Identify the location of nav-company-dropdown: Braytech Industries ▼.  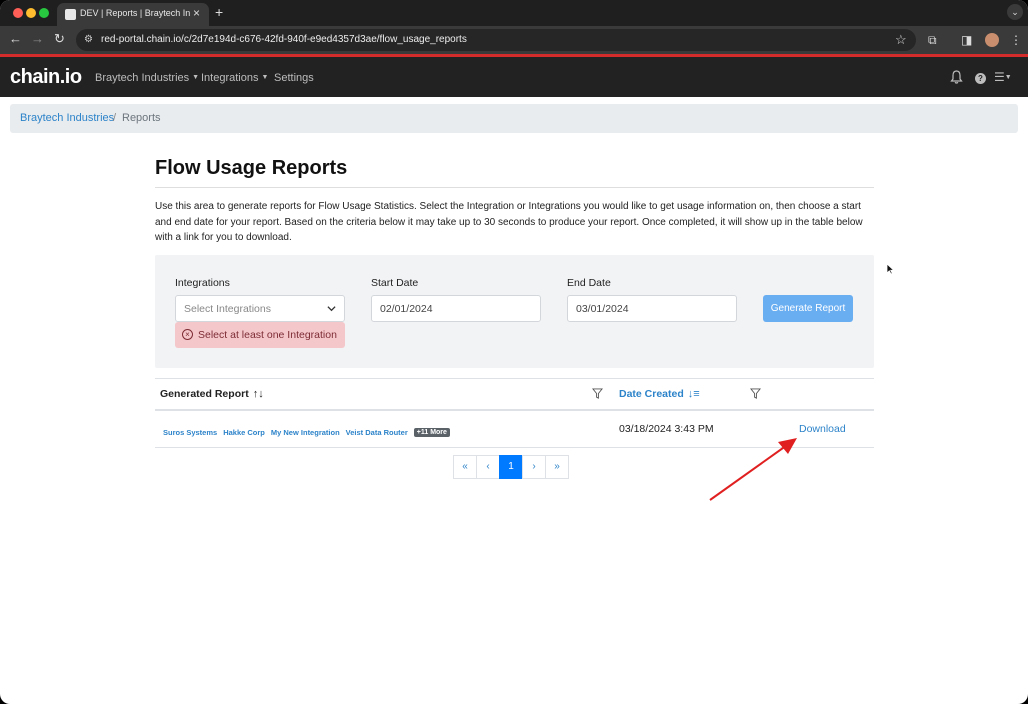
(147, 78).